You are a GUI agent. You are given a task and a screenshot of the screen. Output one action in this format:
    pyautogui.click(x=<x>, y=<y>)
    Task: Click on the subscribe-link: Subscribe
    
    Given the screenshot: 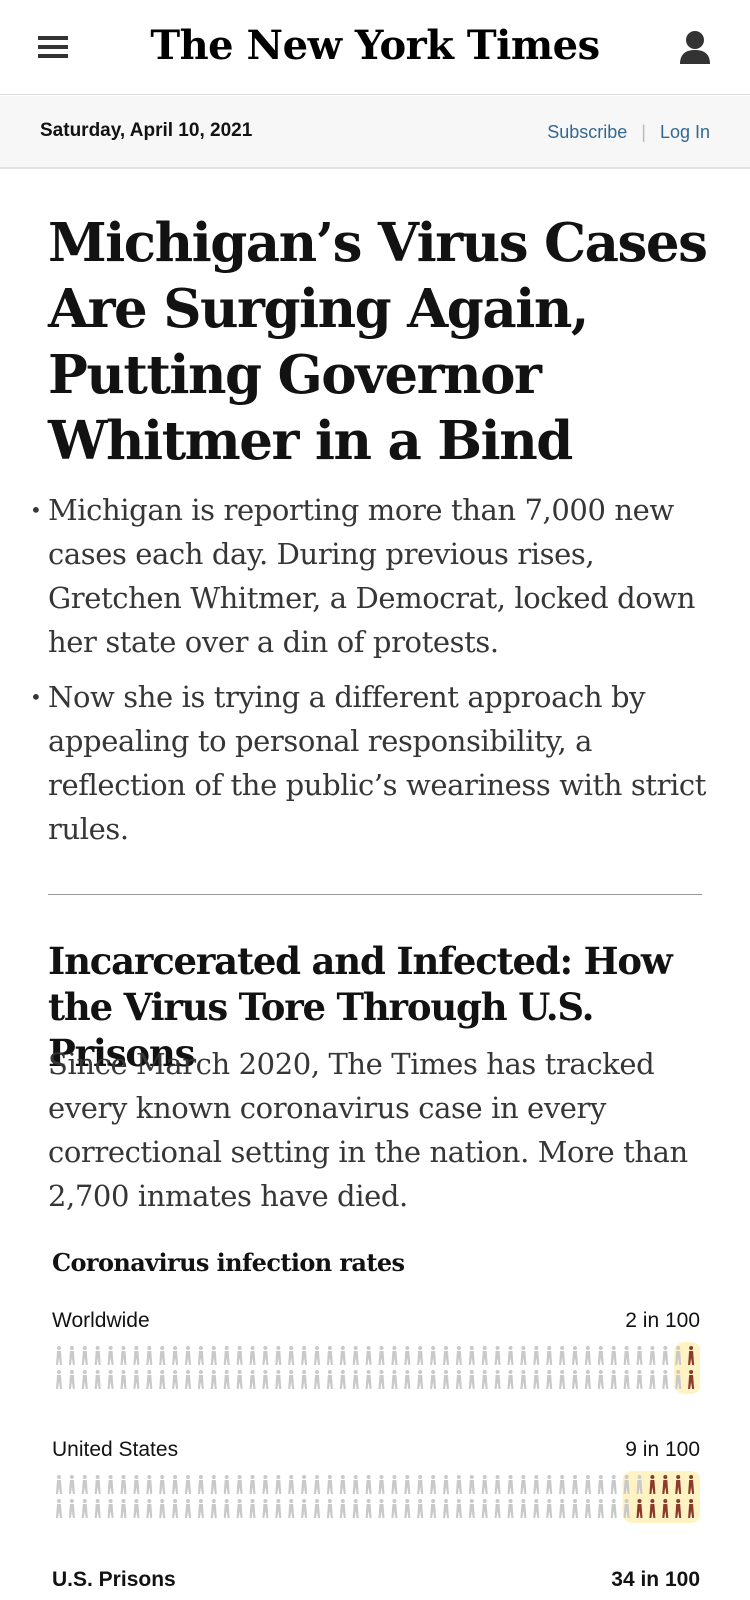 What is the action you would take?
    pyautogui.click(x=587, y=132)
    